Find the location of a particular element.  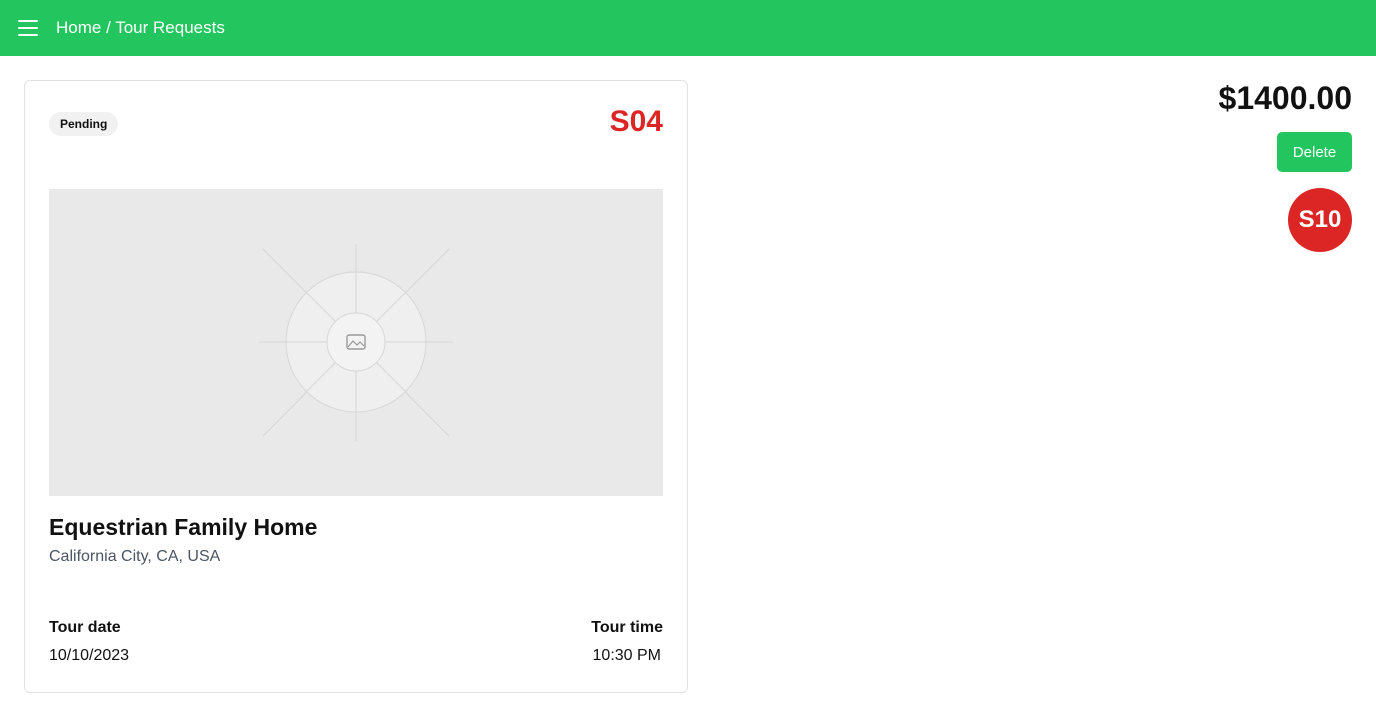

avatar: S10 is located at coordinates (1320, 220).